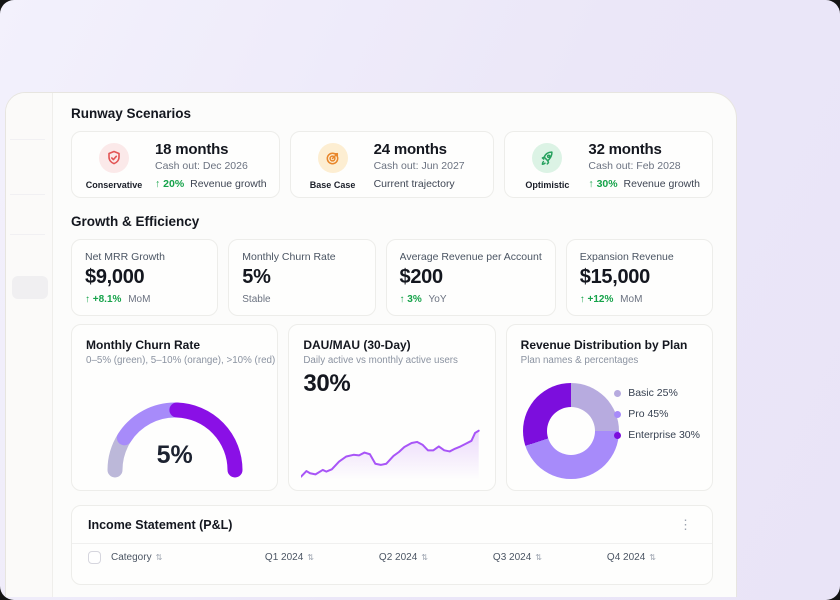 This screenshot has height=600, width=840. What do you see at coordinates (512, 557) in the screenshot?
I see `column-label: Q3 2024` at bounding box center [512, 557].